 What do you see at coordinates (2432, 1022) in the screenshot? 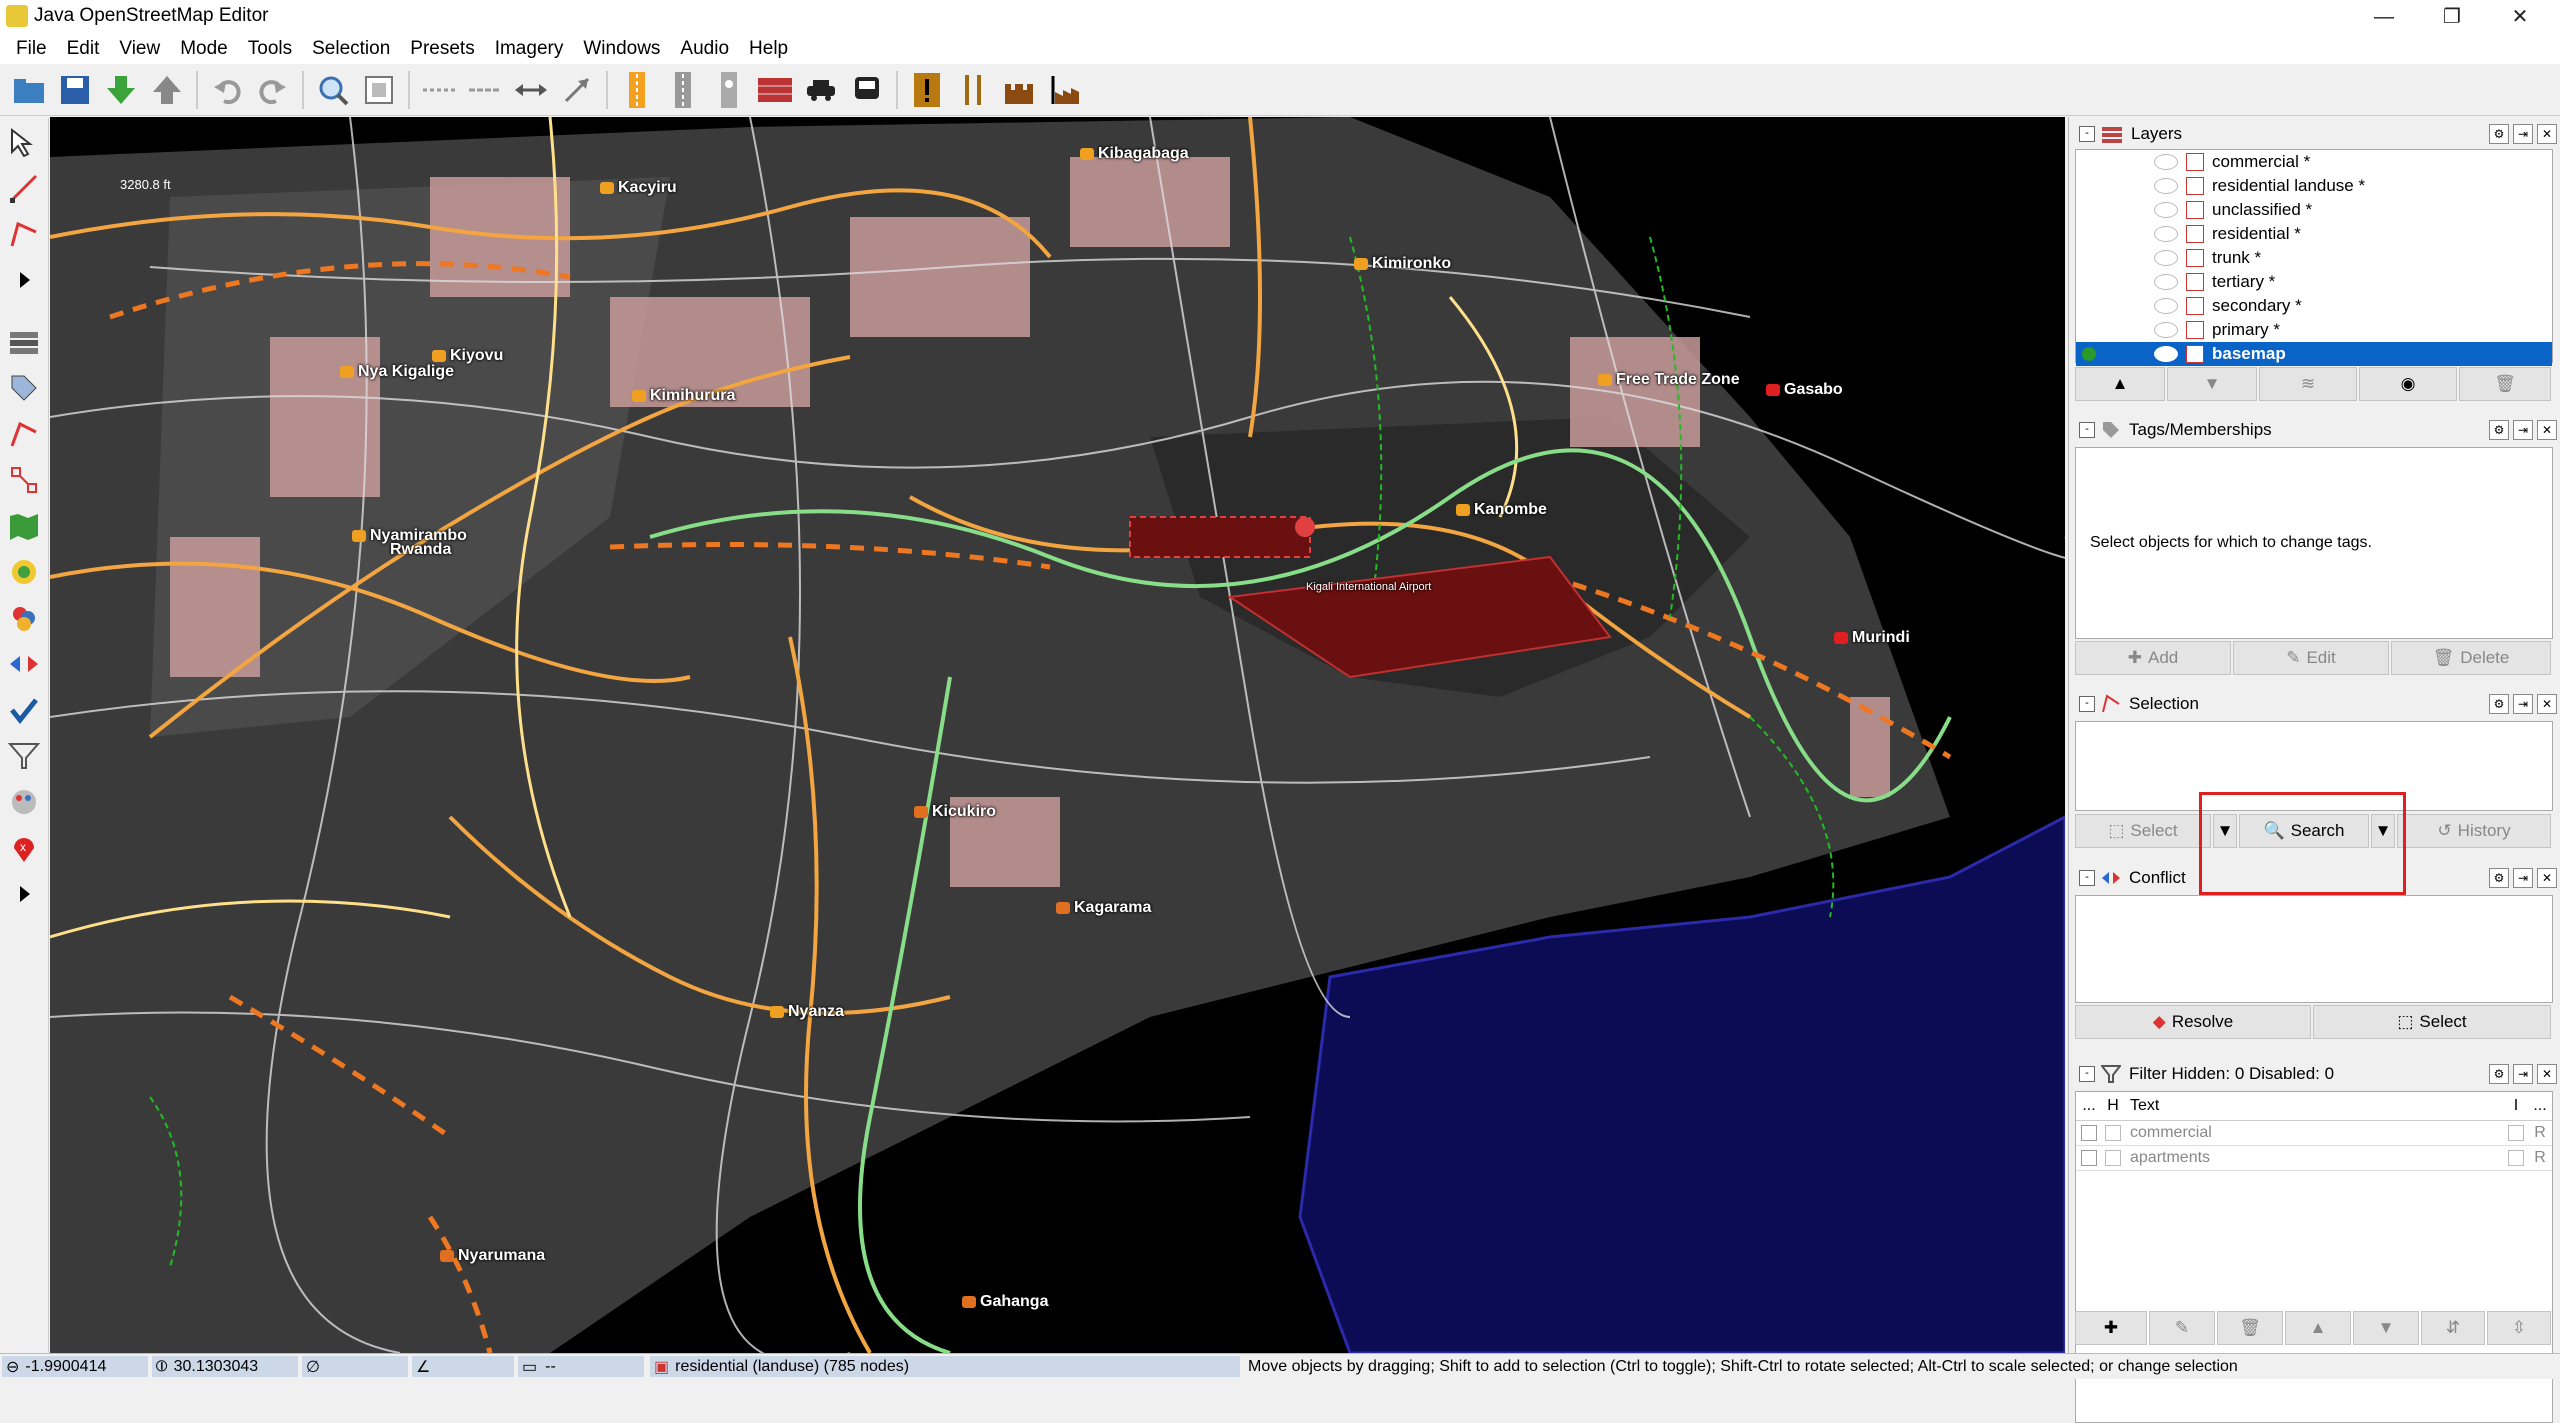
I see `conflict-select-button: ⬚ Select` at bounding box center [2432, 1022].